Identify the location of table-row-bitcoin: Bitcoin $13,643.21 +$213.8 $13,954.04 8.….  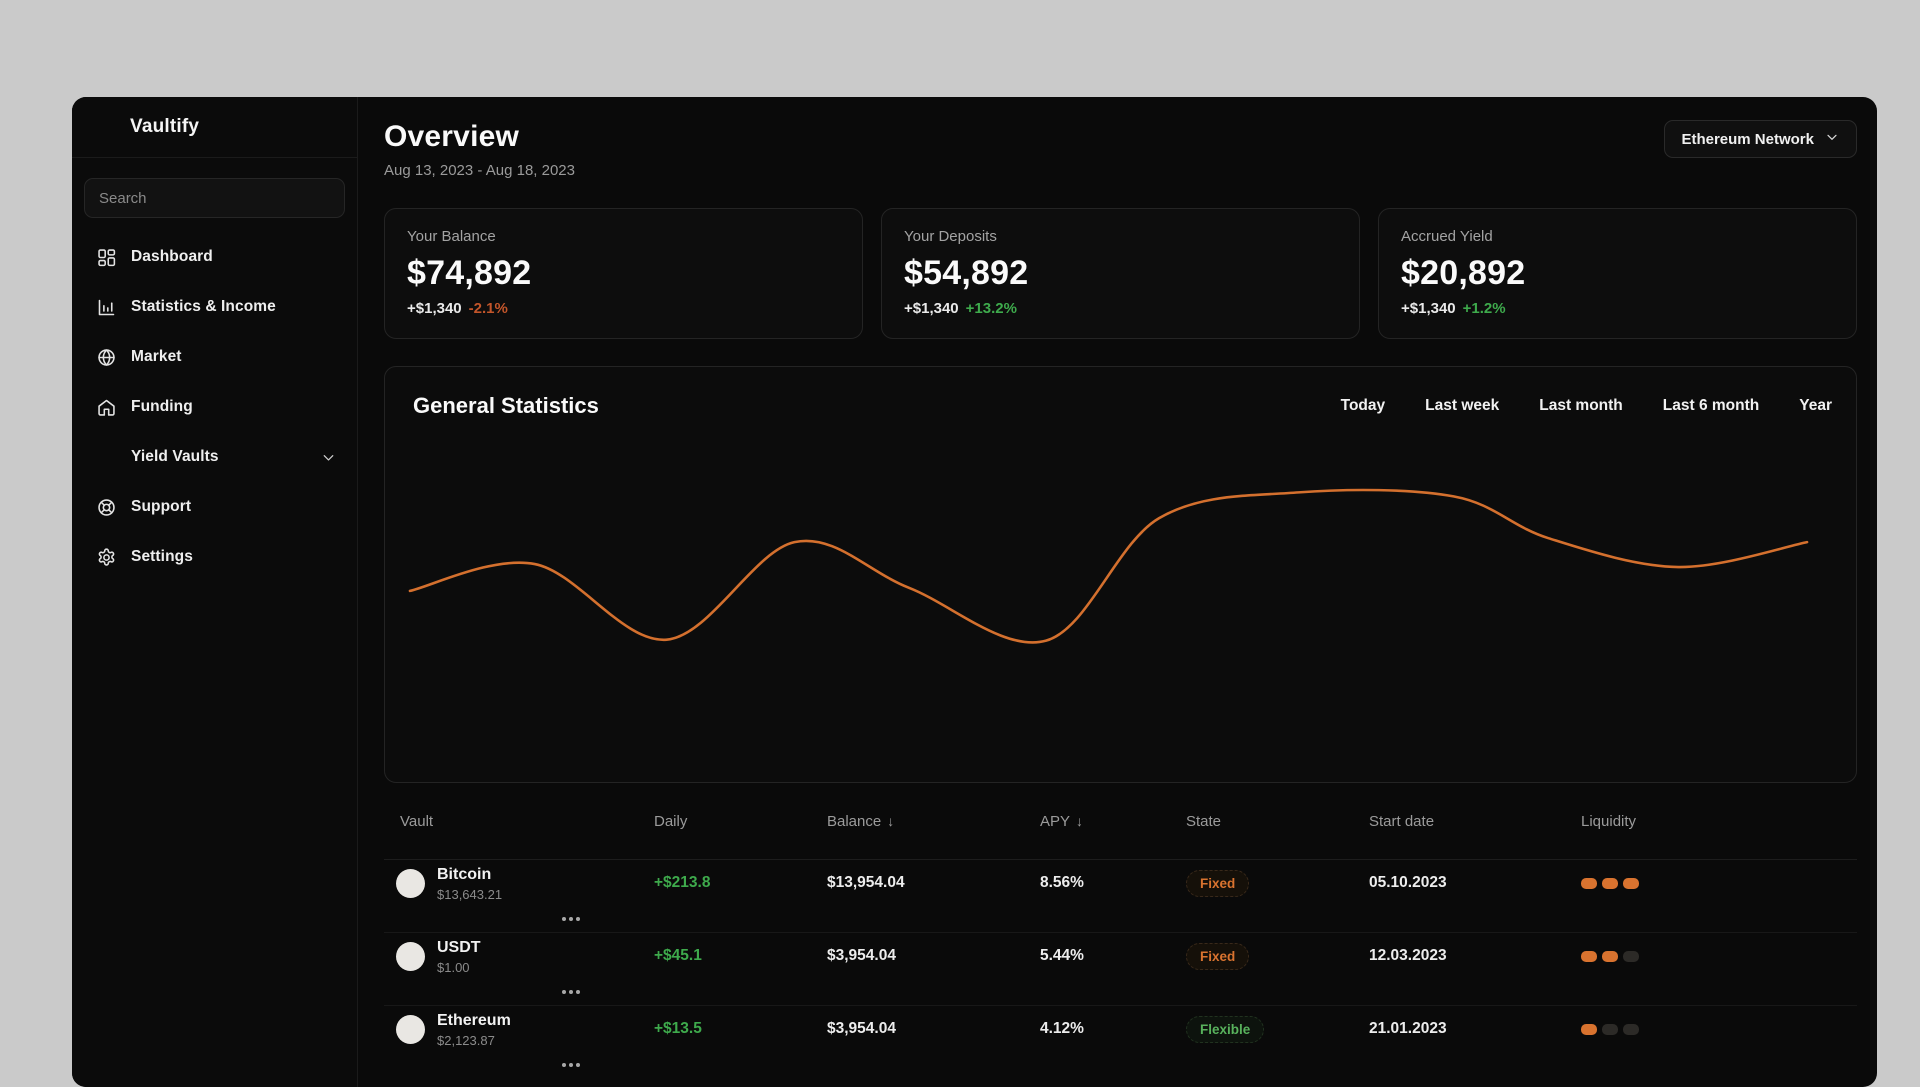
(1120, 896).